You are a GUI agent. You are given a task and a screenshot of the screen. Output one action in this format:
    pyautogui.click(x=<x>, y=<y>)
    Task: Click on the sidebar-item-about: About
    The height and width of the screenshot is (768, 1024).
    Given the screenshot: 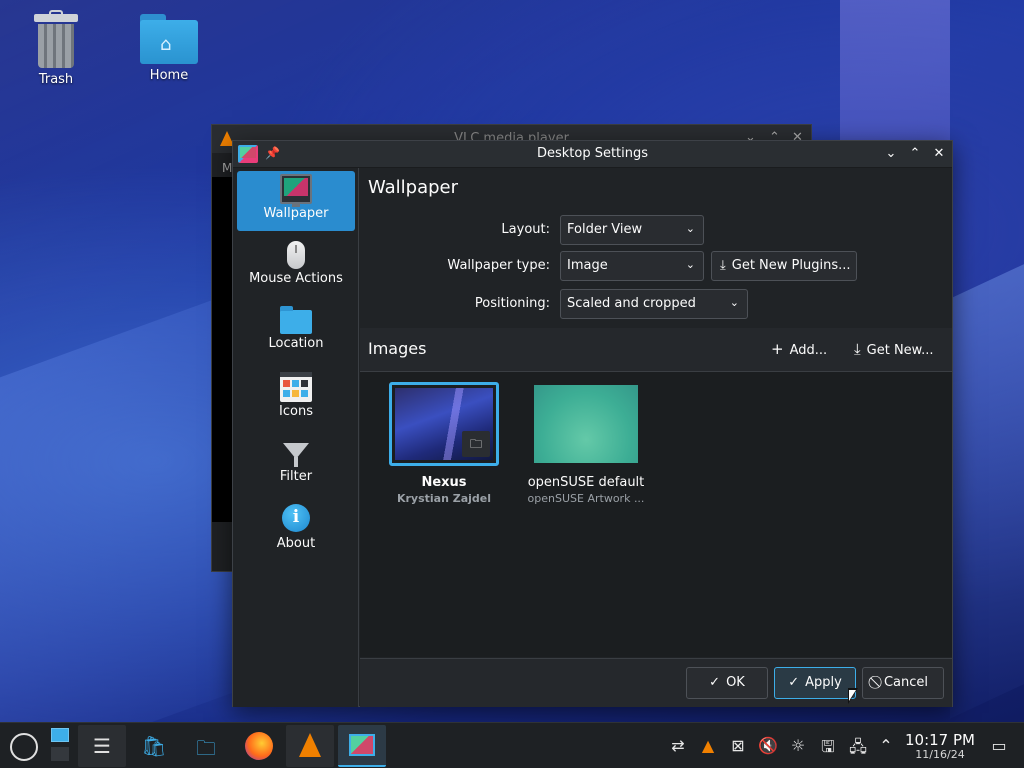 What is the action you would take?
    pyautogui.click(x=296, y=531)
    